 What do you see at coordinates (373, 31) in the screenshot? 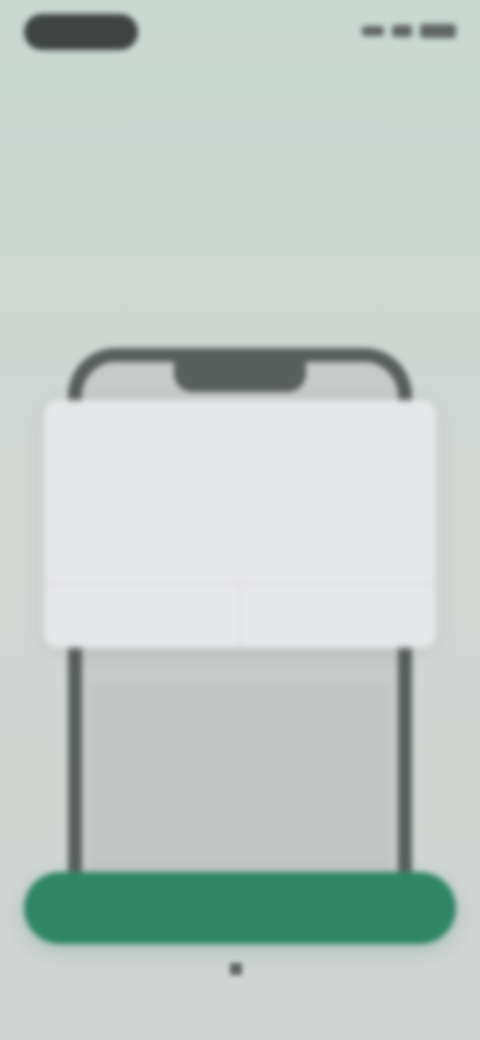
I see `signal-icon` at bounding box center [373, 31].